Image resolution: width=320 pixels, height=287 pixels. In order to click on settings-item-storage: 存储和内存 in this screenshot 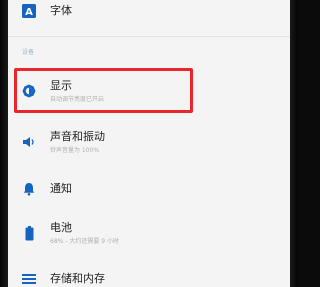, I will do `click(149, 276)`.